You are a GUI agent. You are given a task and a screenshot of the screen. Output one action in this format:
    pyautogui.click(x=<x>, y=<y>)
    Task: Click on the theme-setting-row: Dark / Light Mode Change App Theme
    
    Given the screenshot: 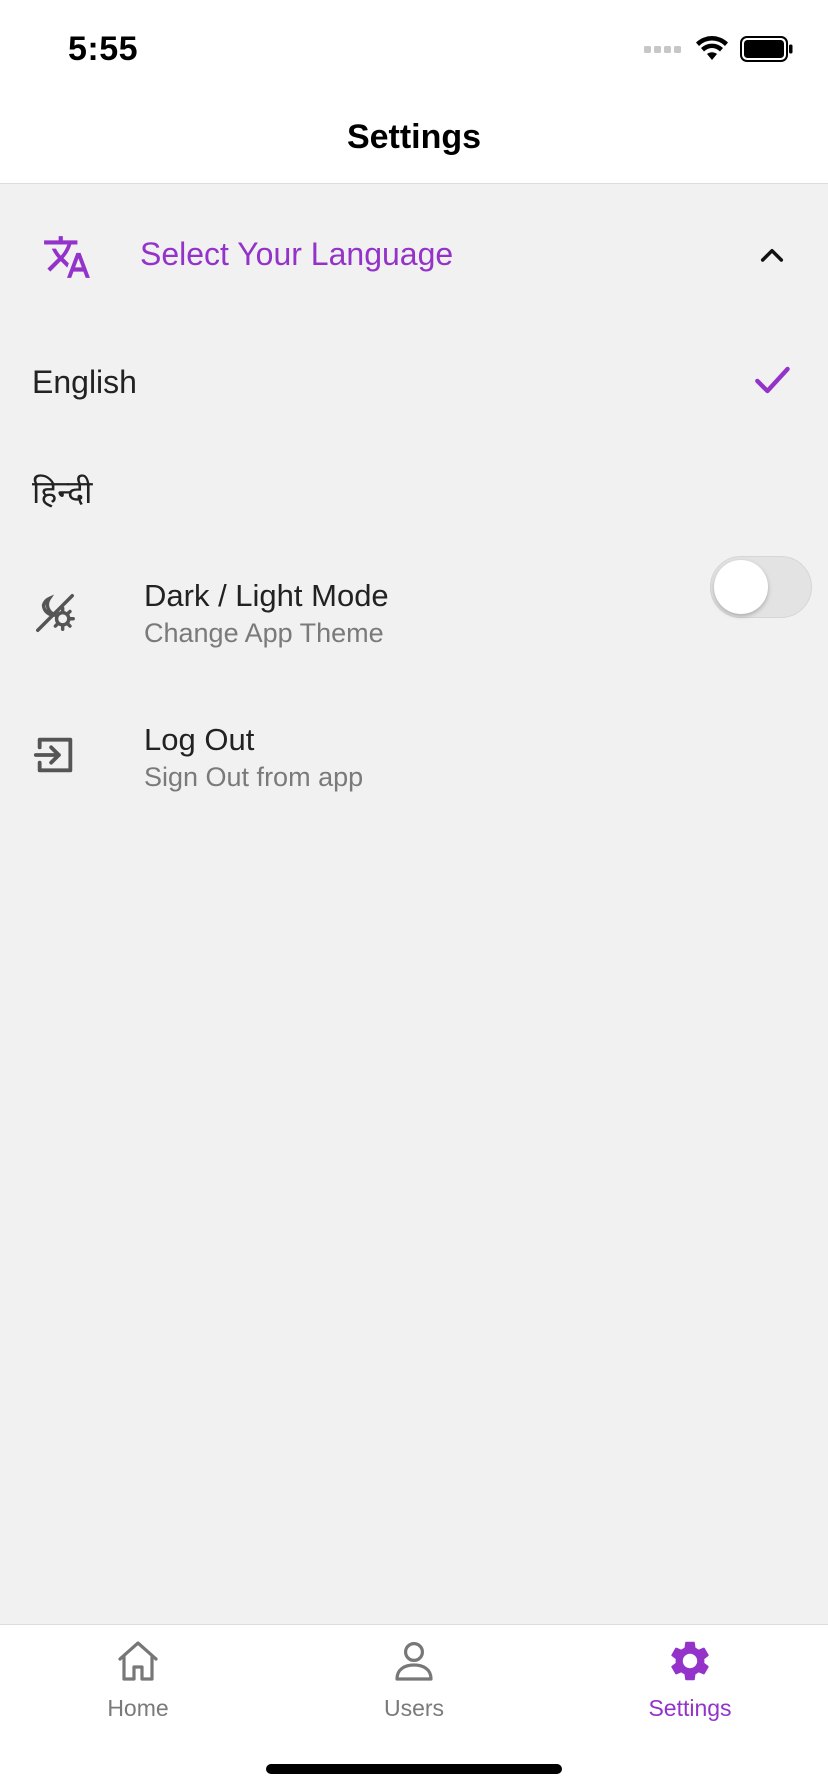 What is the action you would take?
    pyautogui.click(x=414, y=620)
    